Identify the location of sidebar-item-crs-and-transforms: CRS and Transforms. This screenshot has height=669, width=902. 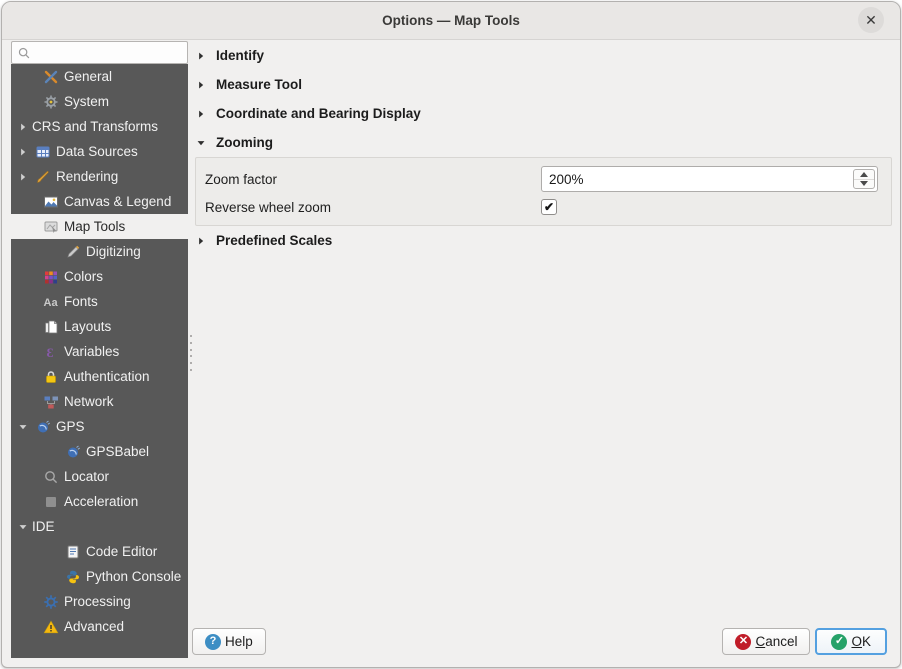
(99, 126).